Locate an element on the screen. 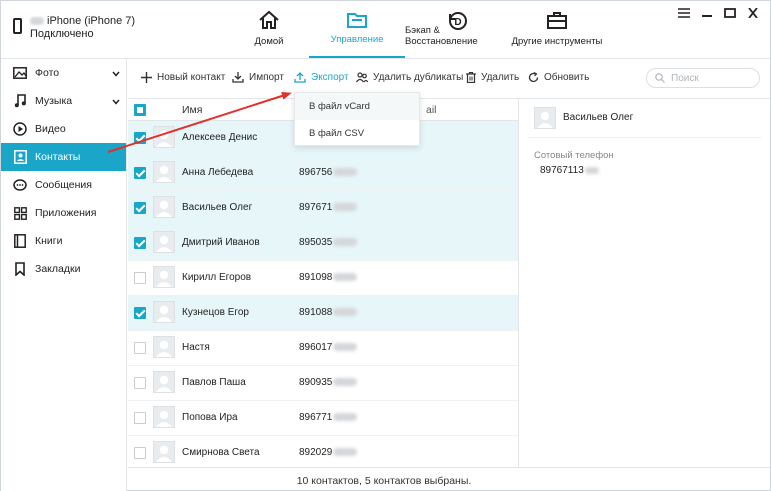 This screenshot has width=771, height=491. table-row: Дмитрий Иванов 895035 is located at coordinates (323, 243).